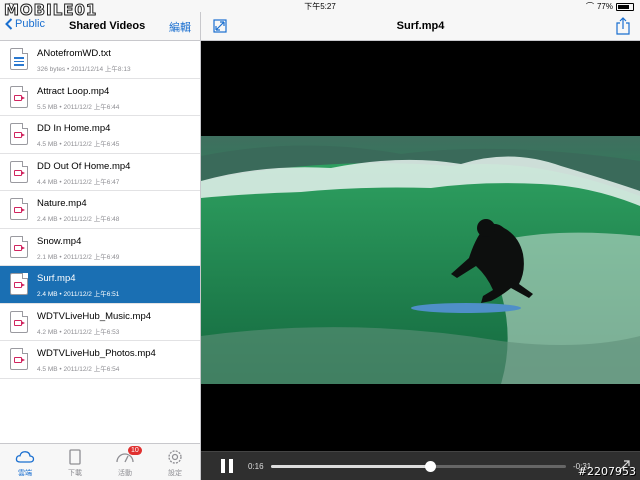 This screenshot has height=480, width=640. What do you see at coordinates (78, 294) in the screenshot?
I see `file-meta: 2.4 MB • 2011/12/2 上午6:51` at bounding box center [78, 294].